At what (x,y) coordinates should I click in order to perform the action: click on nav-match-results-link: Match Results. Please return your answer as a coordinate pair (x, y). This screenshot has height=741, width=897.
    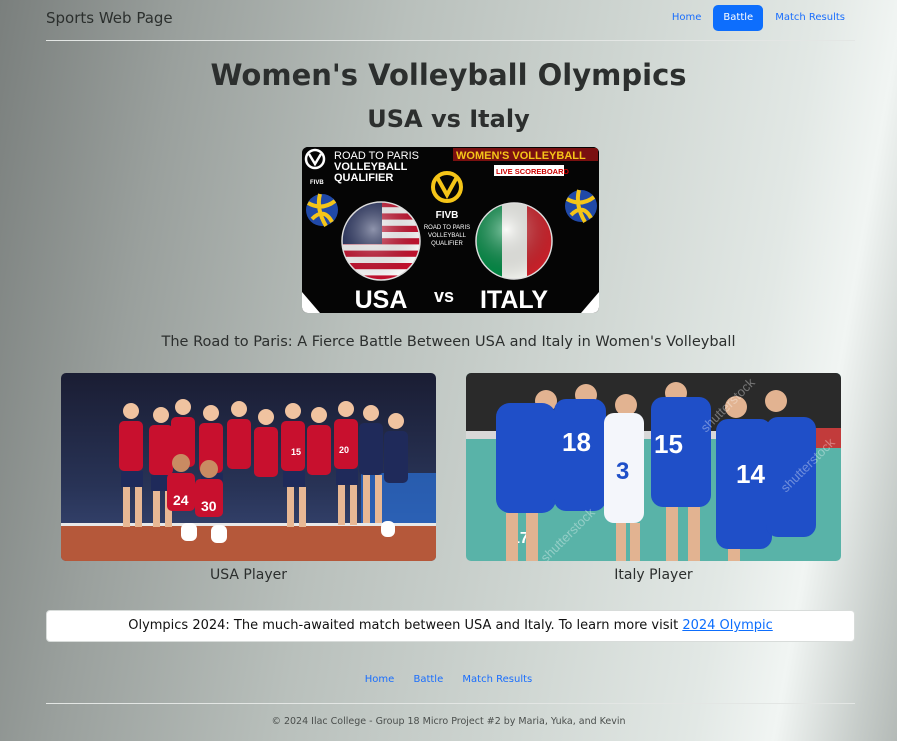
    Looking at the image, I should click on (810, 18).